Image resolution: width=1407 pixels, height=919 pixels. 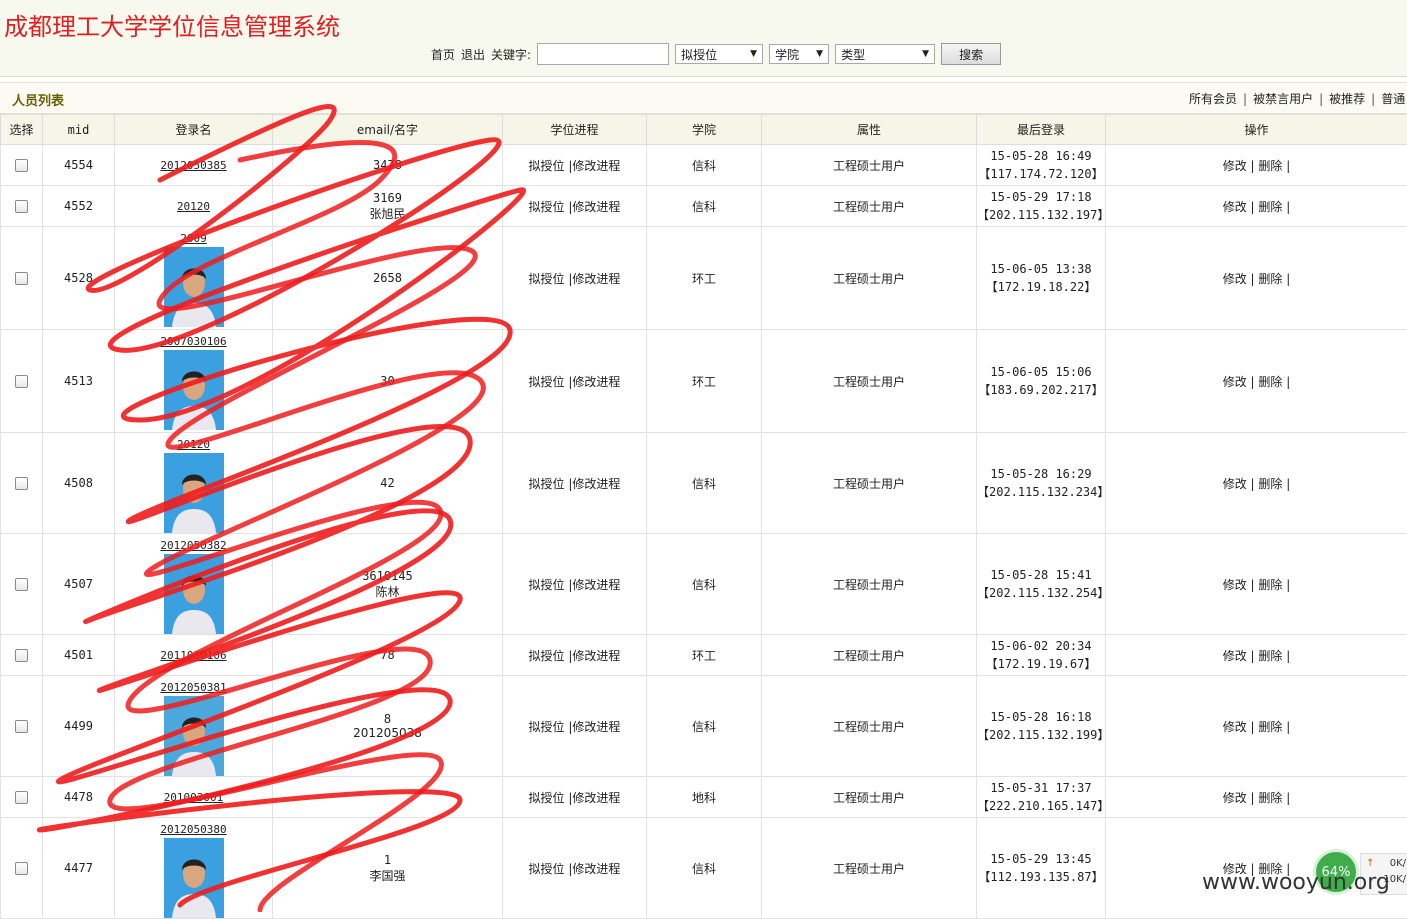 I want to click on login-cell: 2012050382, so click(x=194, y=584).